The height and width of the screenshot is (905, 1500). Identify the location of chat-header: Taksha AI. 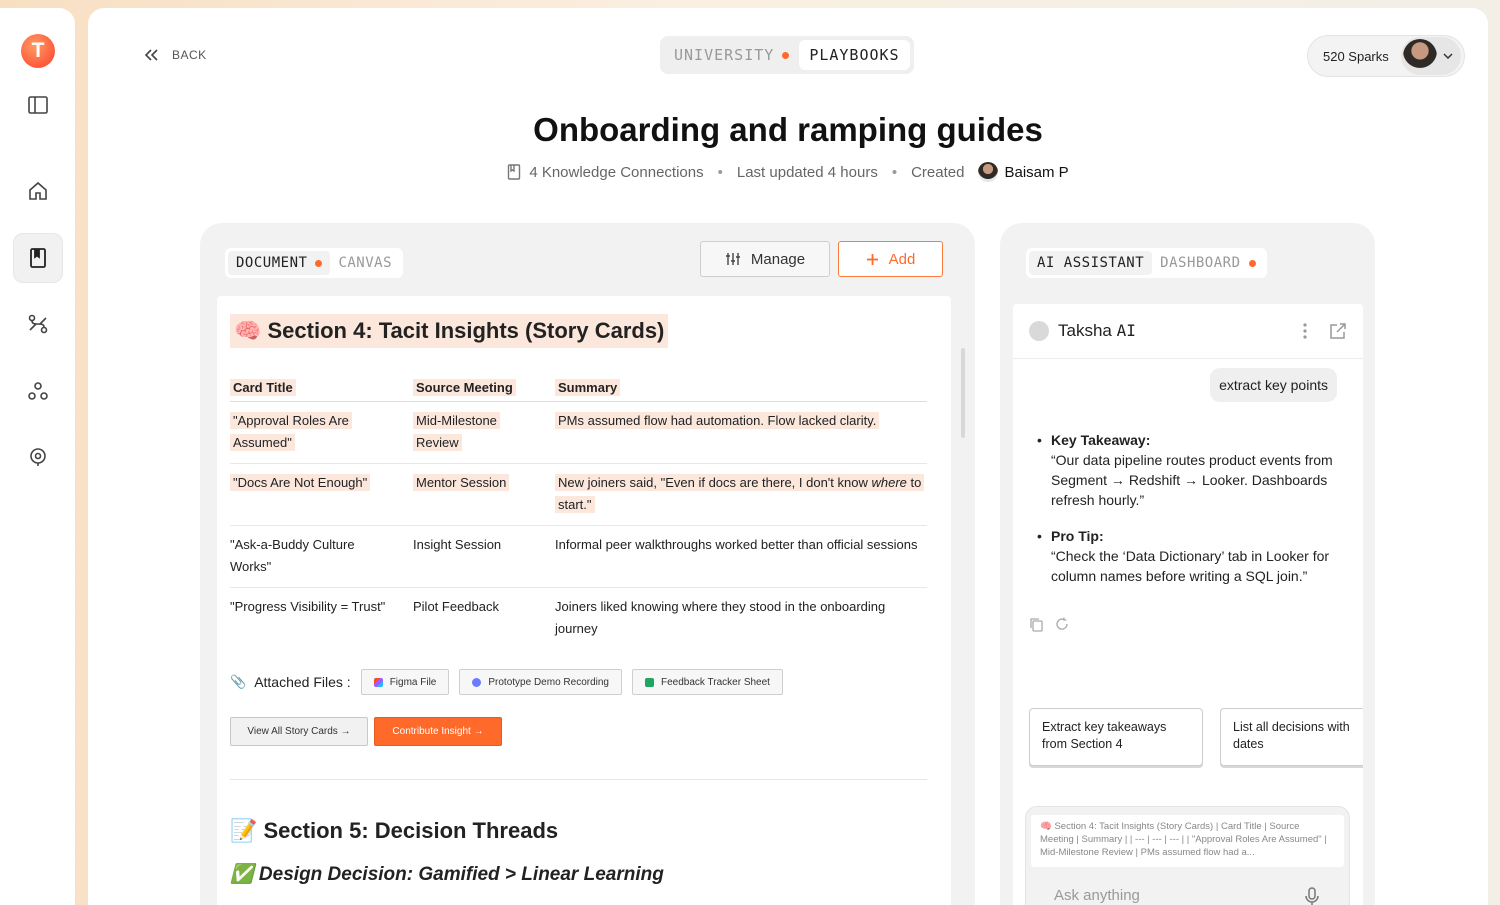
(1188, 331).